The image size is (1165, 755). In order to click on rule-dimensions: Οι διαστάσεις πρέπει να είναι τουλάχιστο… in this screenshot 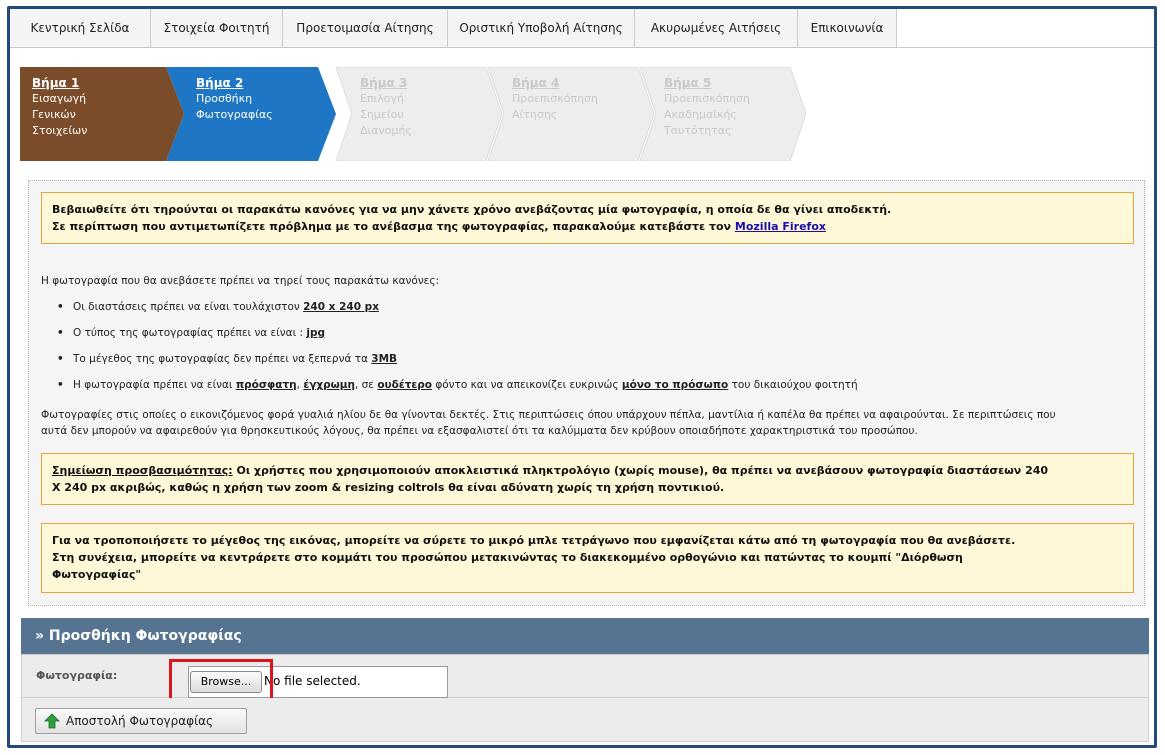, I will do `click(457, 312)`.